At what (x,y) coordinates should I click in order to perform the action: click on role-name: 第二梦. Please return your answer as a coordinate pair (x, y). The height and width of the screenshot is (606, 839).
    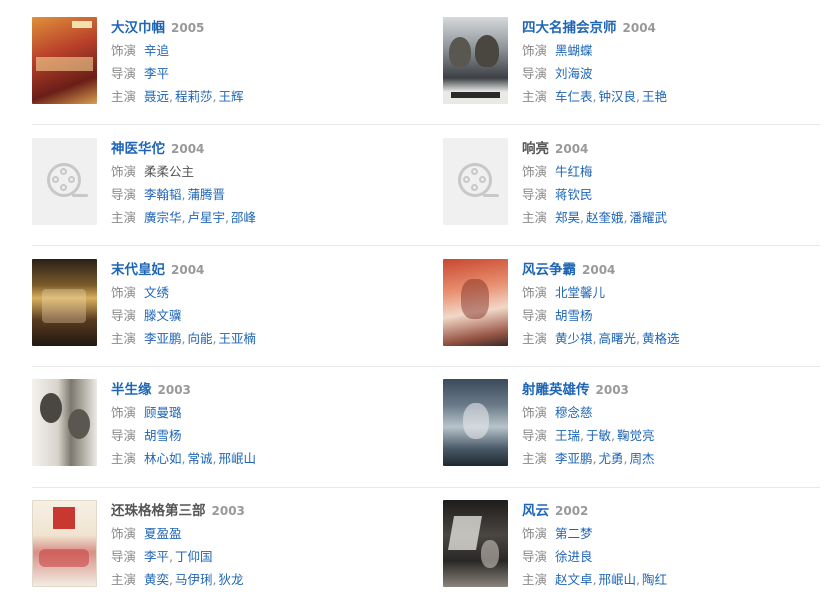
    Looking at the image, I should click on (574, 533).